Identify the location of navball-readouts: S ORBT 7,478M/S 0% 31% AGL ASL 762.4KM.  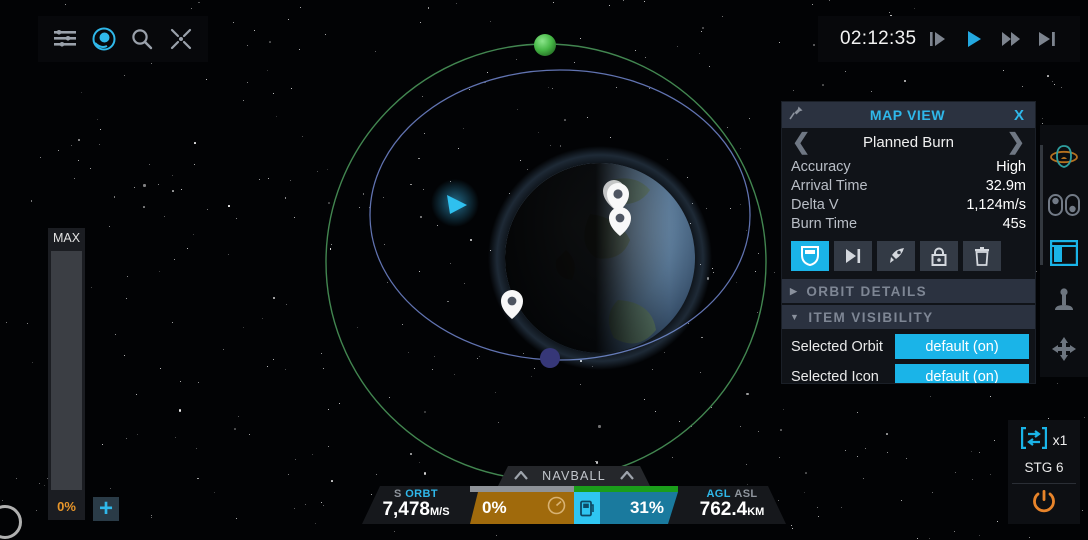
(574, 505).